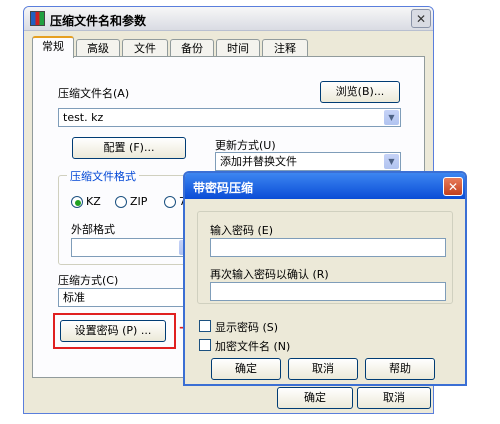 The width and height of the screenshot is (500, 424). I want to click on tab-backup: 备份, so click(192, 48).